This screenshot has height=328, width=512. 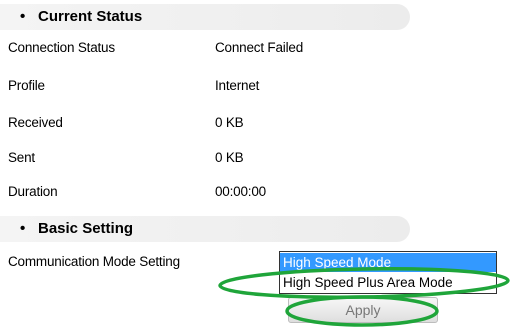 I want to click on row-label: Received, so click(x=35, y=122).